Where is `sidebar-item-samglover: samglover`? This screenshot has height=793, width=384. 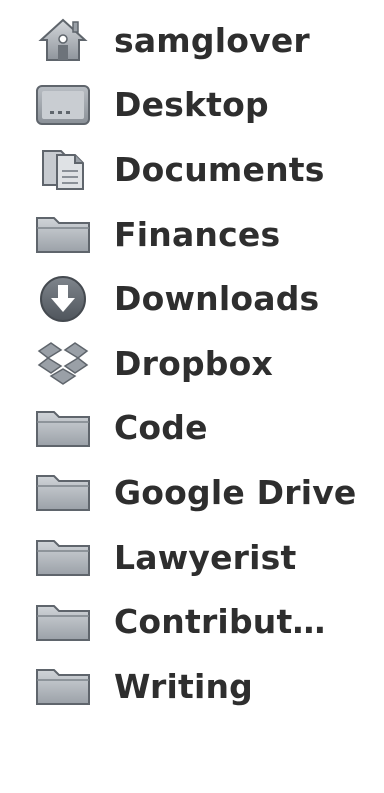
sidebar-item-samglover: samglover is located at coordinates (192, 40).